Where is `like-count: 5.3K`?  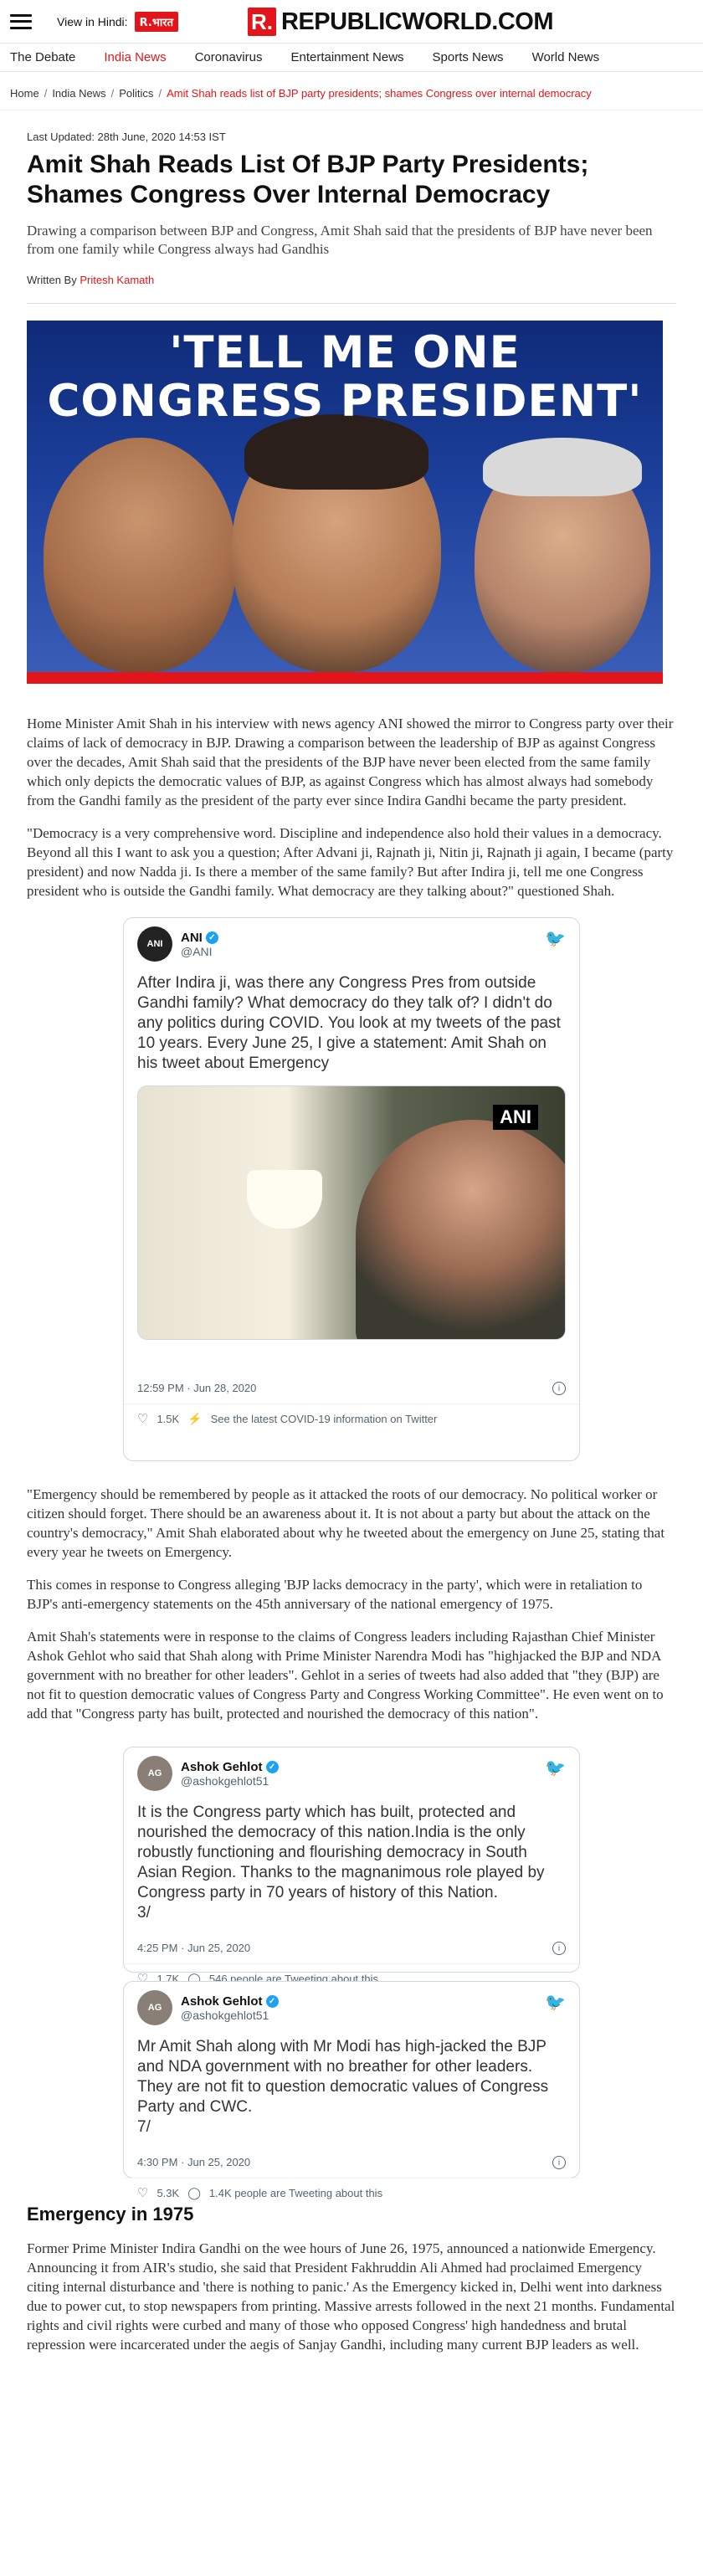 like-count: 5.3K is located at coordinates (168, 2192).